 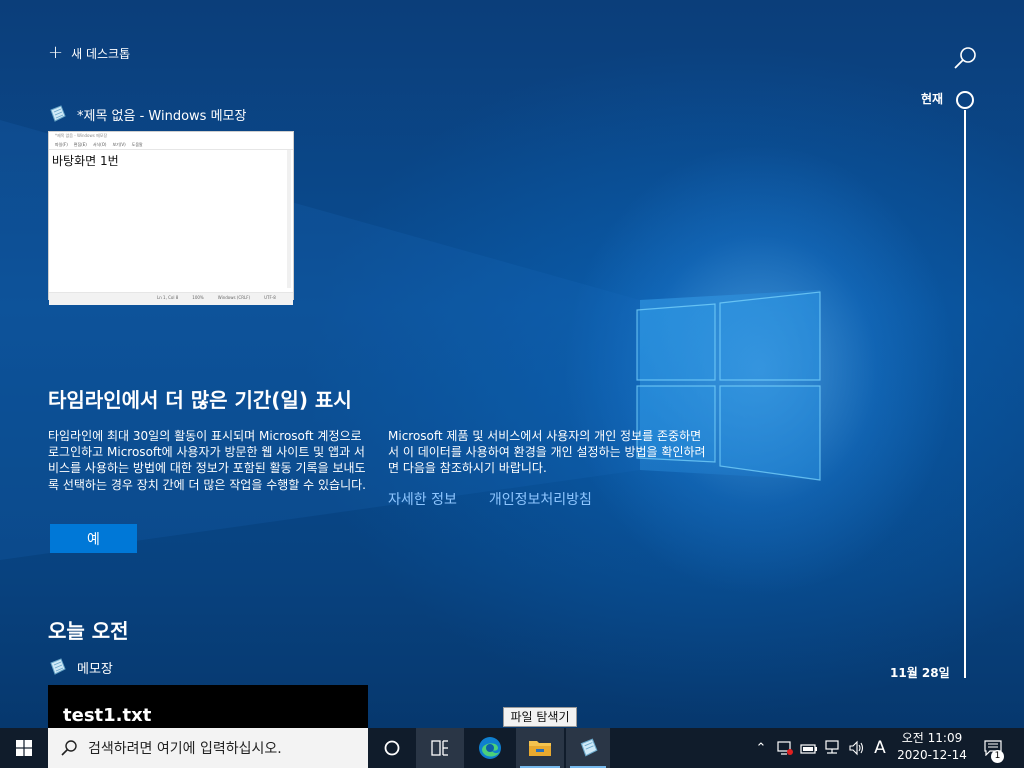 I want to click on thumbnail-scrollbar, so click(x=289, y=219).